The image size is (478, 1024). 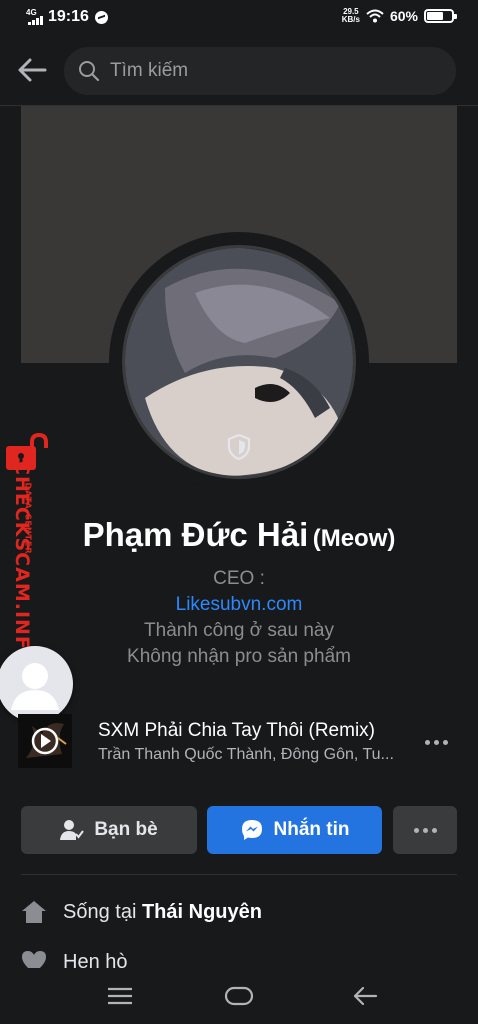 What do you see at coordinates (239, 18) in the screenshot?
I see `status-bar: 4G 19:16 29.5 KB/s 60%` at bounding box center [239, 18].